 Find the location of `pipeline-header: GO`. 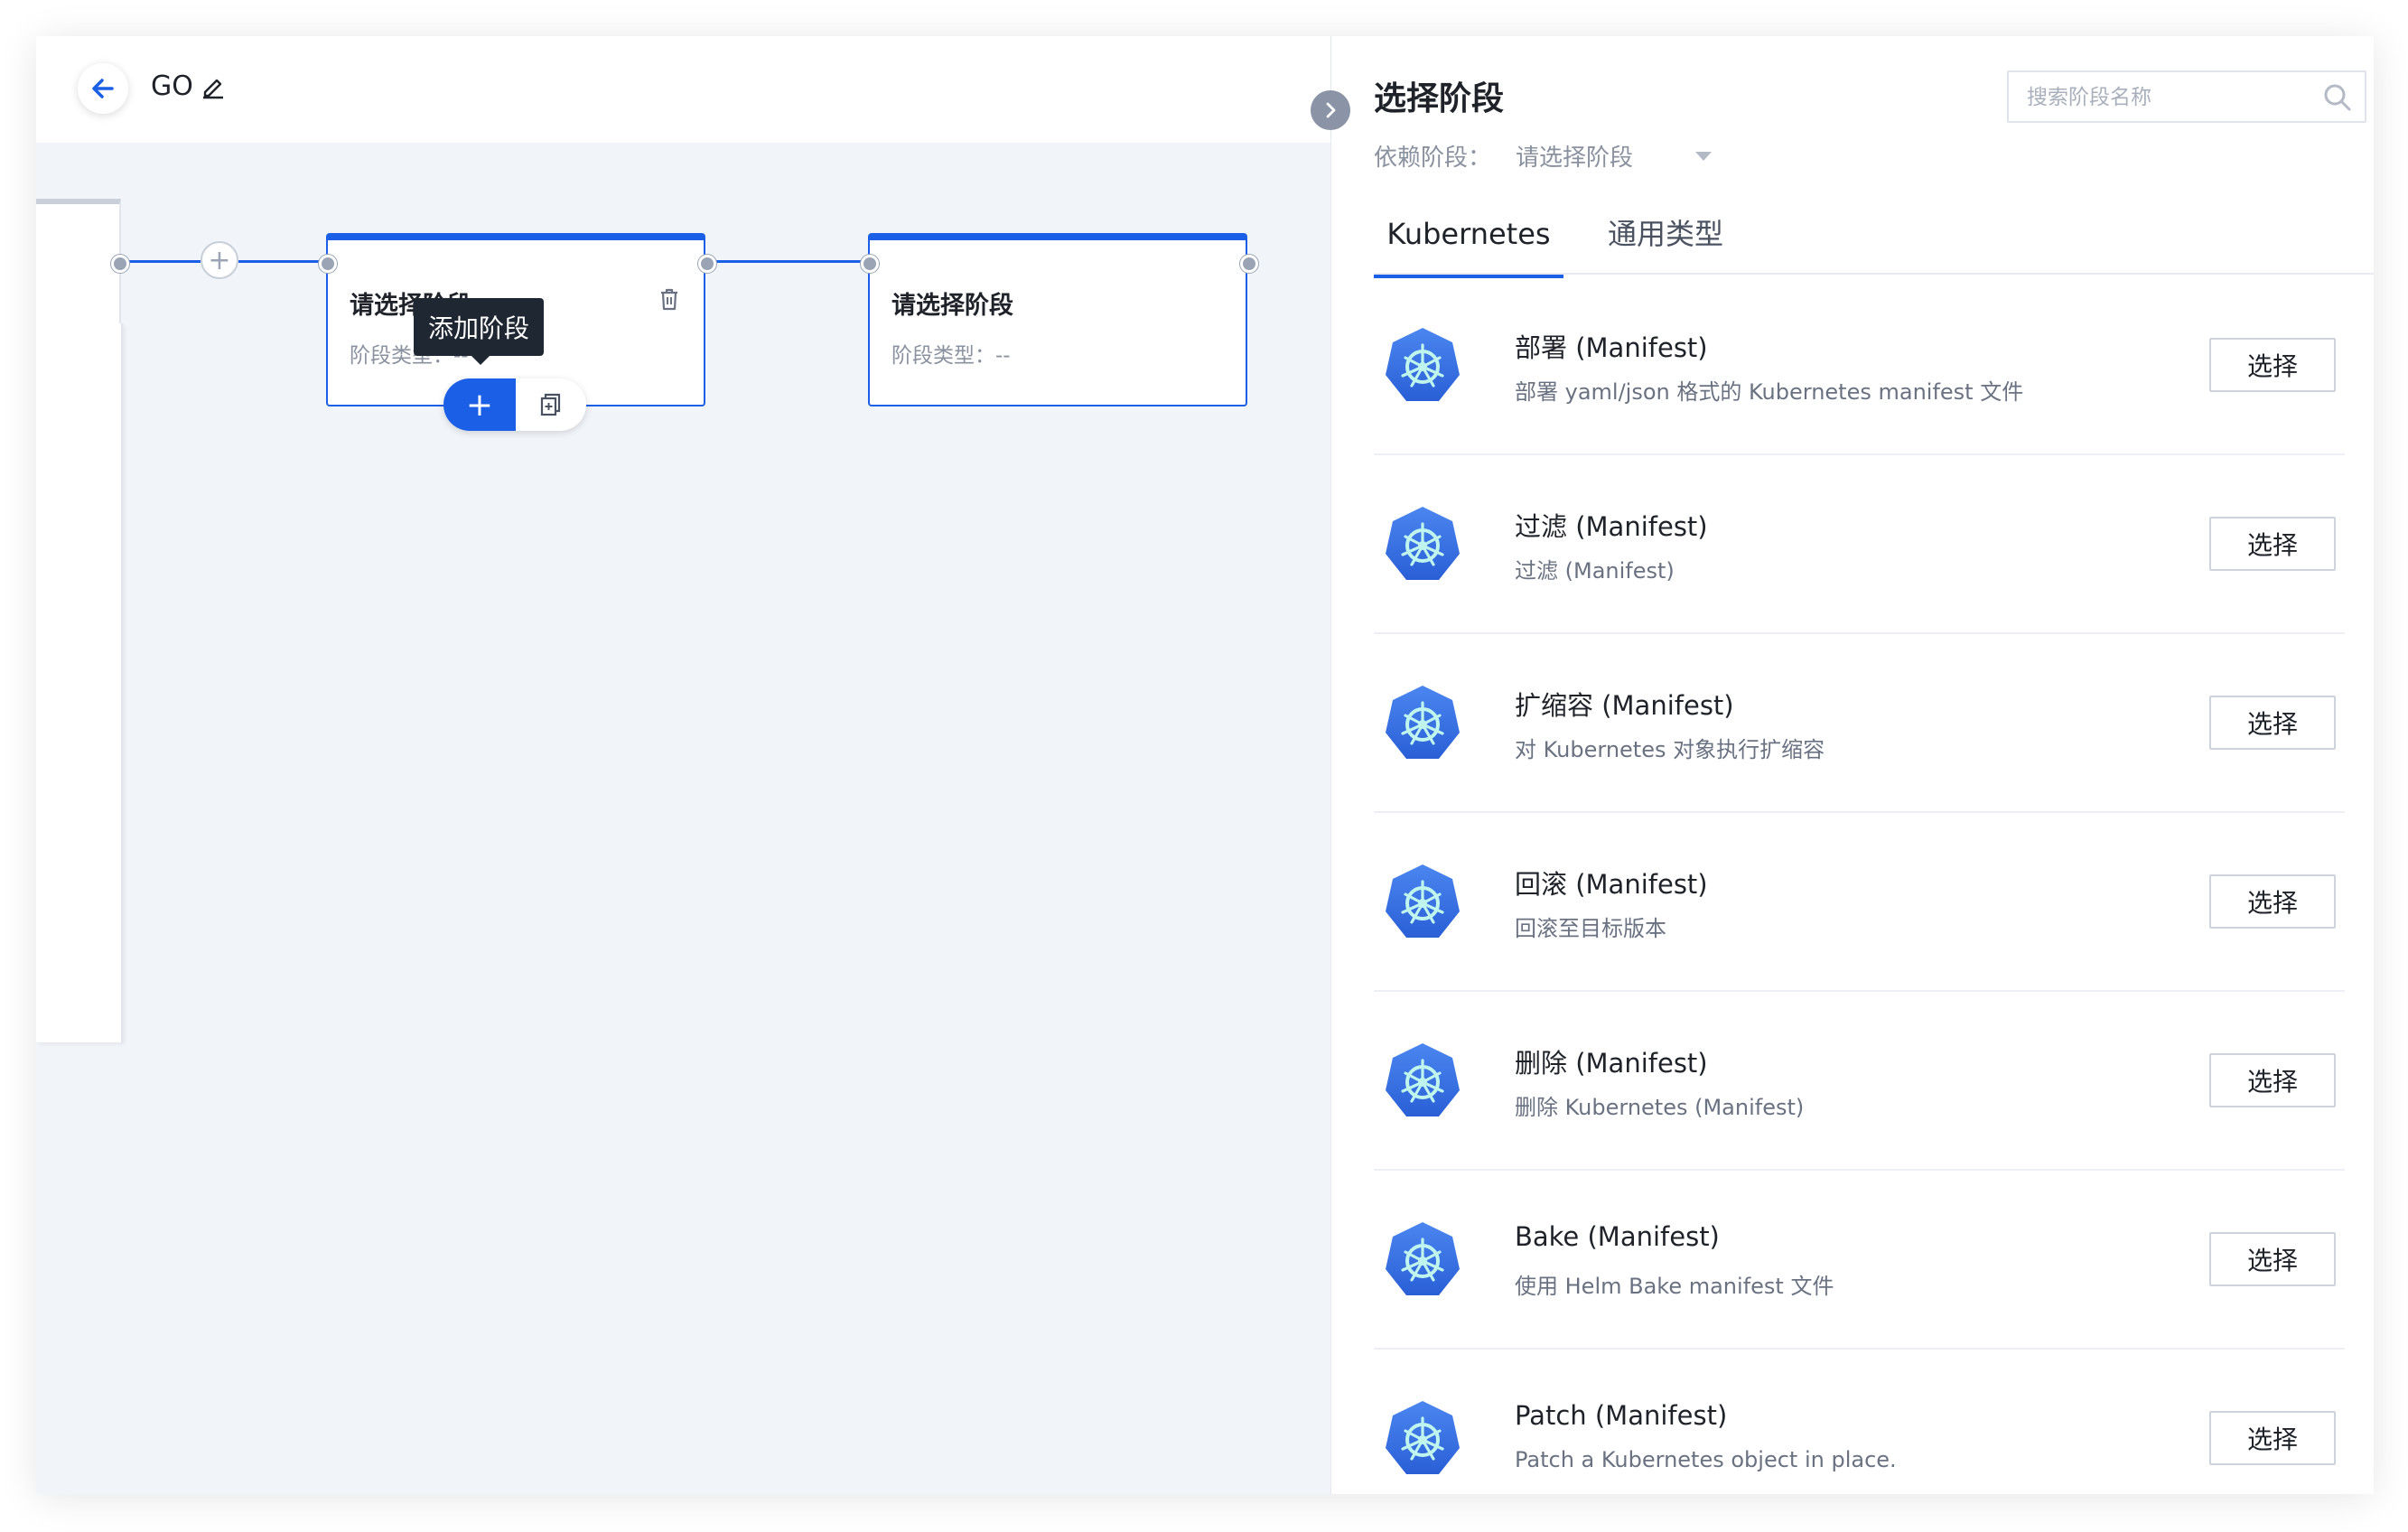

pipeline-header: GO is located at coordinates (683, 89).